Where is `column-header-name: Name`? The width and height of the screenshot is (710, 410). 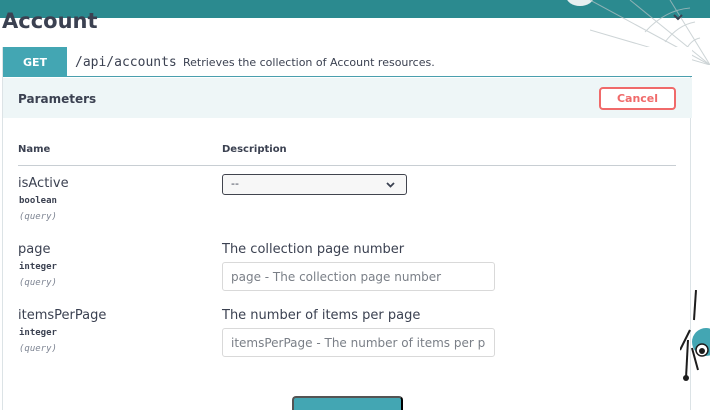 column-header-name: Name is located at coordinates (34, 149).